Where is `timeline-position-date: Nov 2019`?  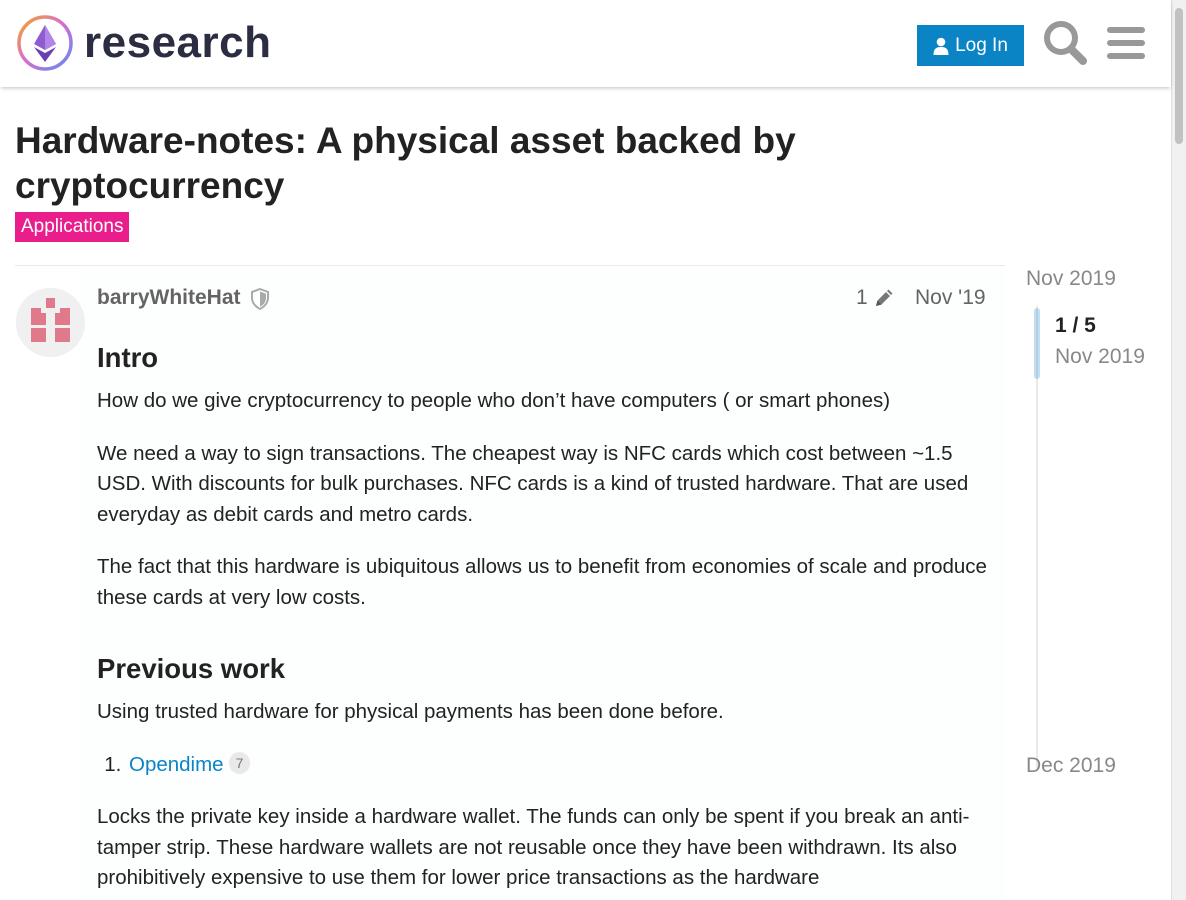
timeline-position-date: Nov 2019 is located at coordinates (1100, 356).